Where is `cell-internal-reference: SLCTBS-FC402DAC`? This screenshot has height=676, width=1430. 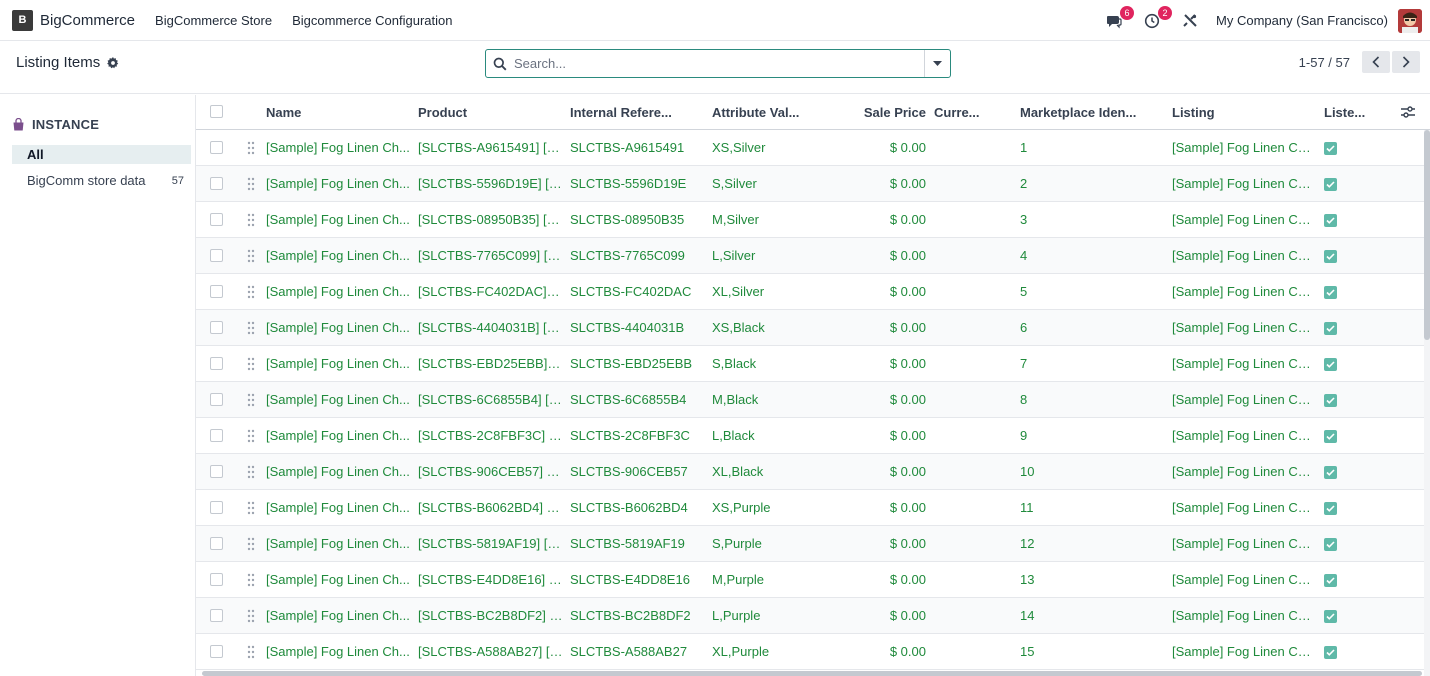 cell-internal-reference: SLCTBS-FC402DAC is located at coordinates (637, 292).